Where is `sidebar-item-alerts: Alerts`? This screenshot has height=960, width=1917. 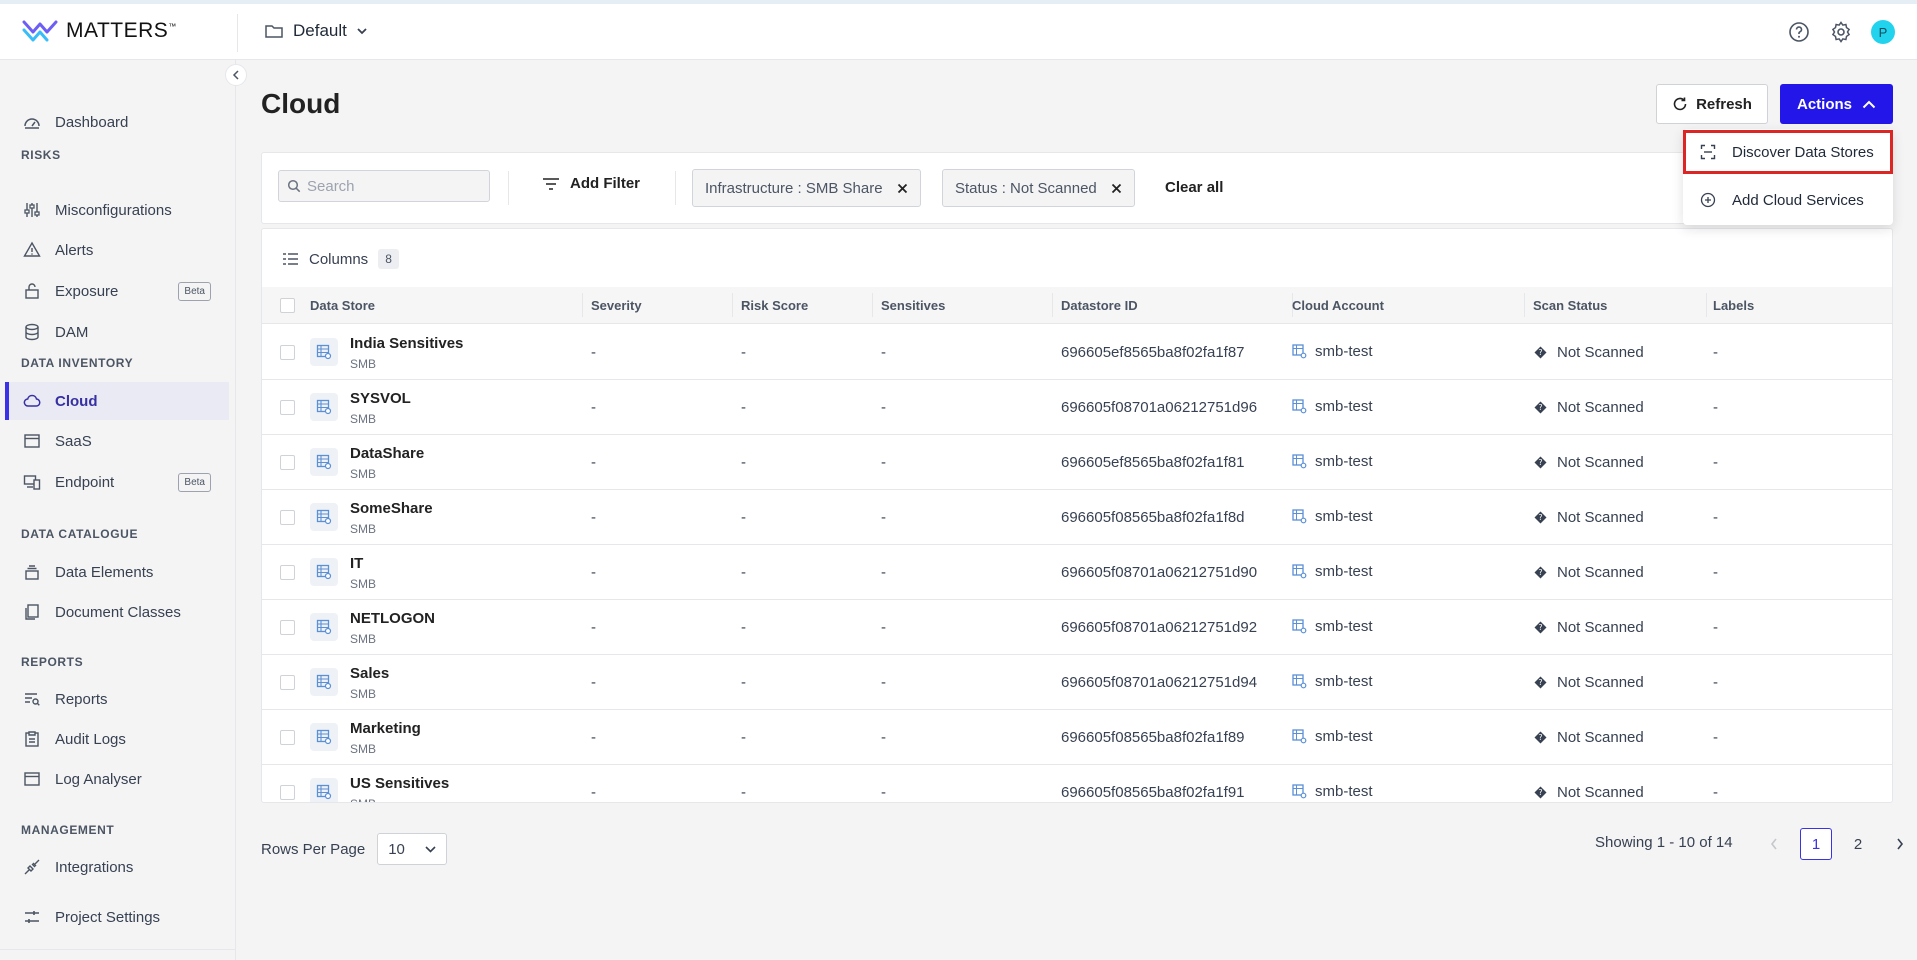 sidebar-item-alerts: Alerts is located at coordinates (117, 250).